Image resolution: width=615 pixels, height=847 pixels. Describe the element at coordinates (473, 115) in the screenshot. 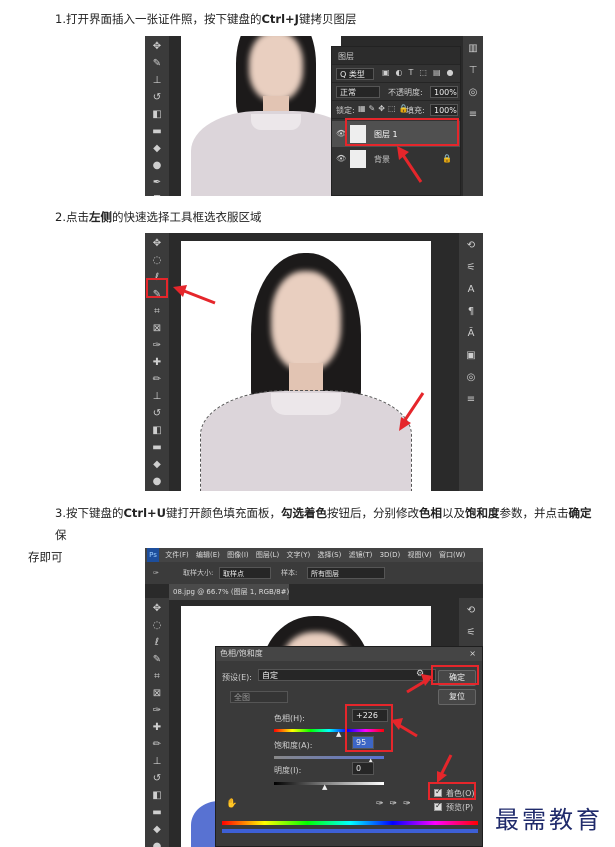

I see `channels-icon: ≡` at that location.